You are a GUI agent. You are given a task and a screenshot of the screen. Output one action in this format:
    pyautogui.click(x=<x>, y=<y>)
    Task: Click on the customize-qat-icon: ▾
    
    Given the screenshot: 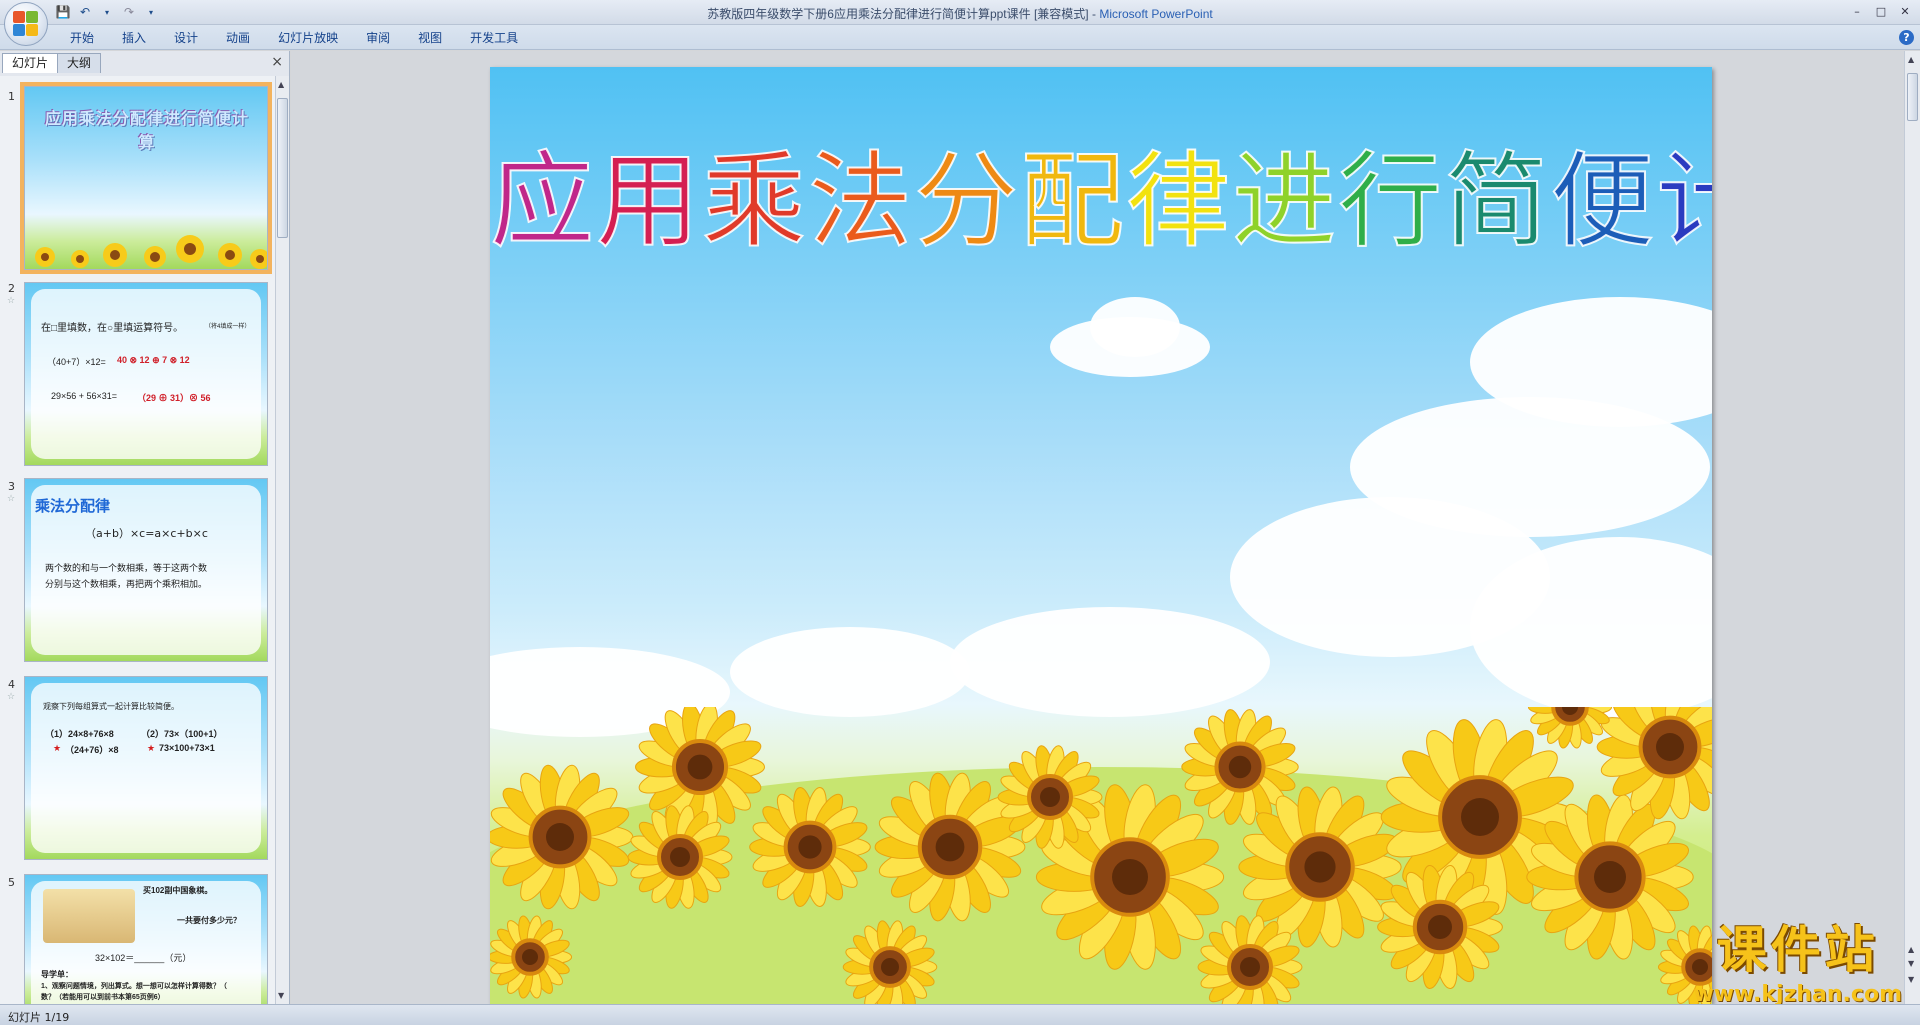 What is the action you would take?
    pyautogui.click(x=151, y=12)
    